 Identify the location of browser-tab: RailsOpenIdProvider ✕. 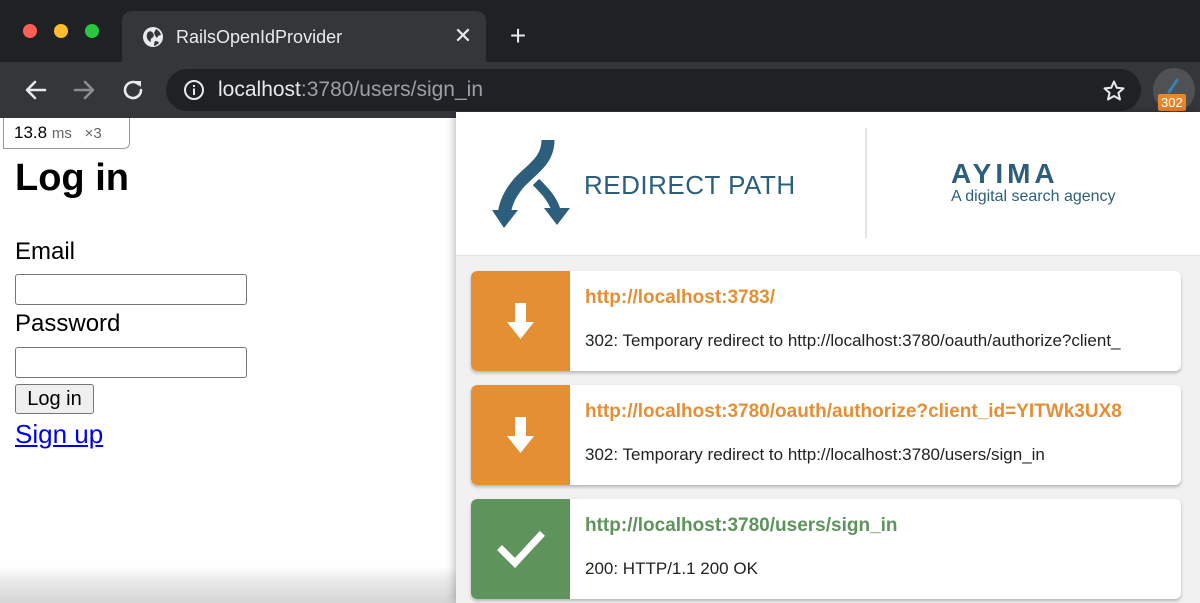
(304, 36).